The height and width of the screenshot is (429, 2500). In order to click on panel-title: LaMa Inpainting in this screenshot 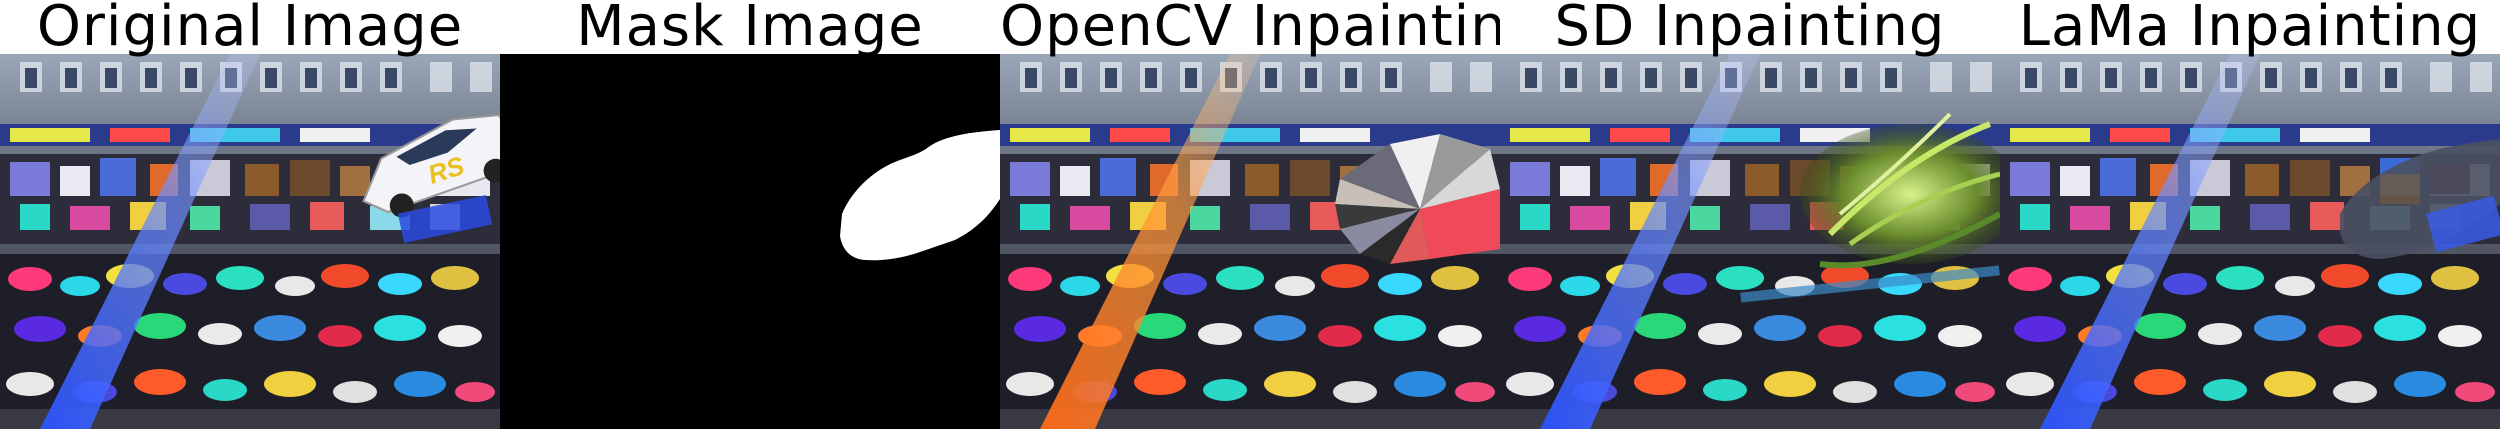, I will do `click(2250, 29)`.